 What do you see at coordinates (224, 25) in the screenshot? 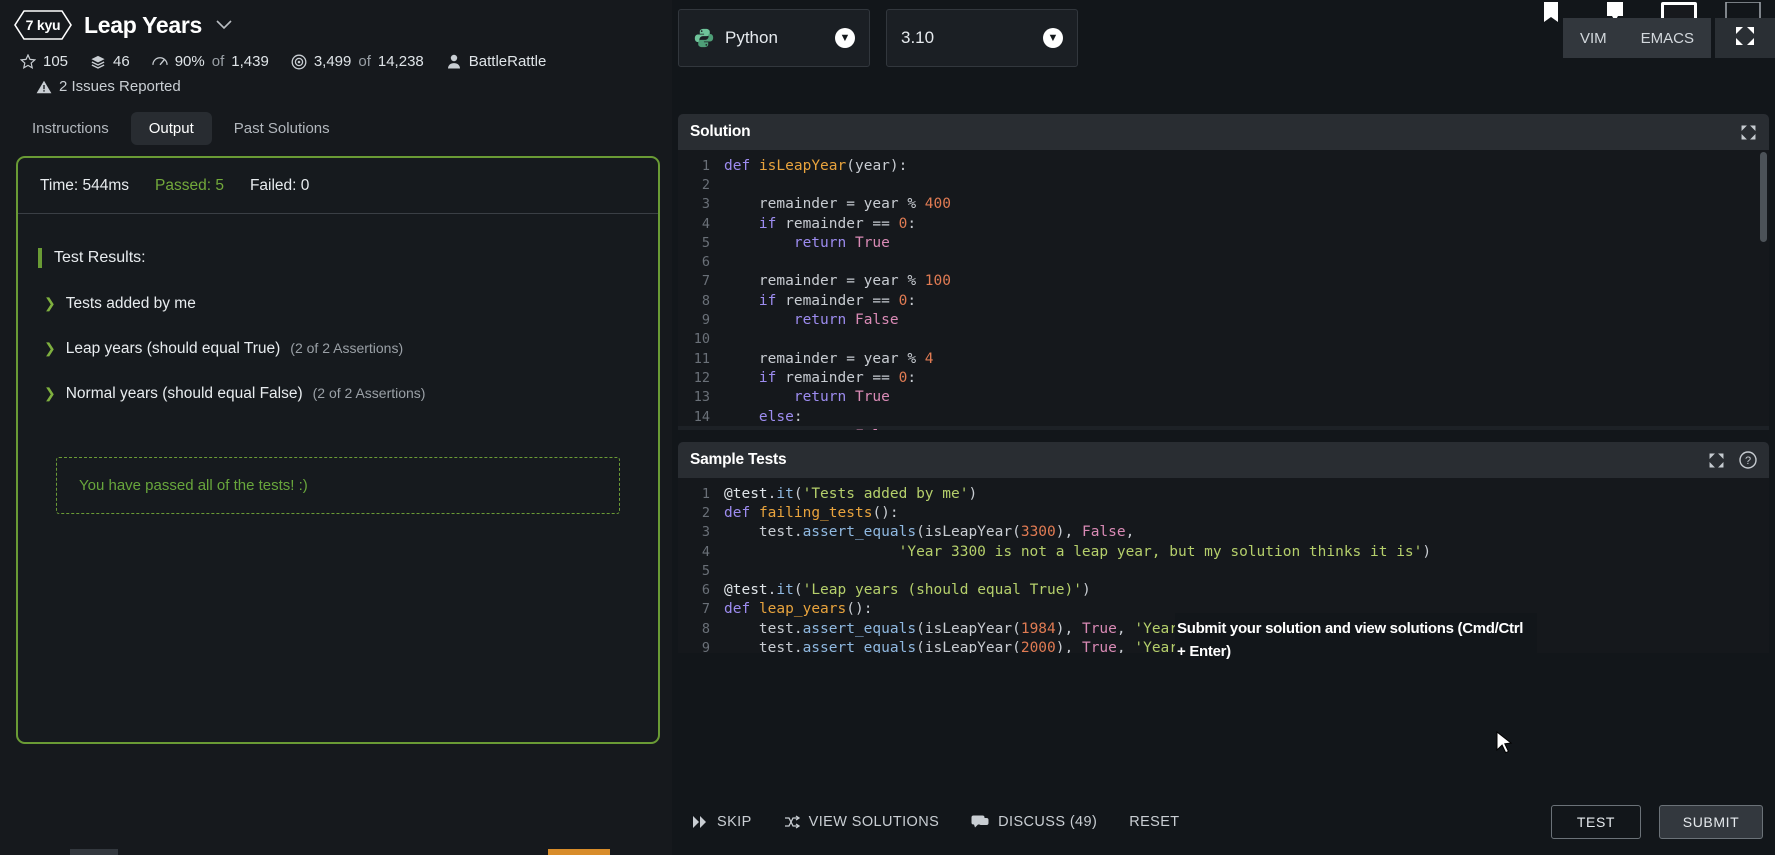
I see `chevron-down-icon` at bounding box center [224, 25].